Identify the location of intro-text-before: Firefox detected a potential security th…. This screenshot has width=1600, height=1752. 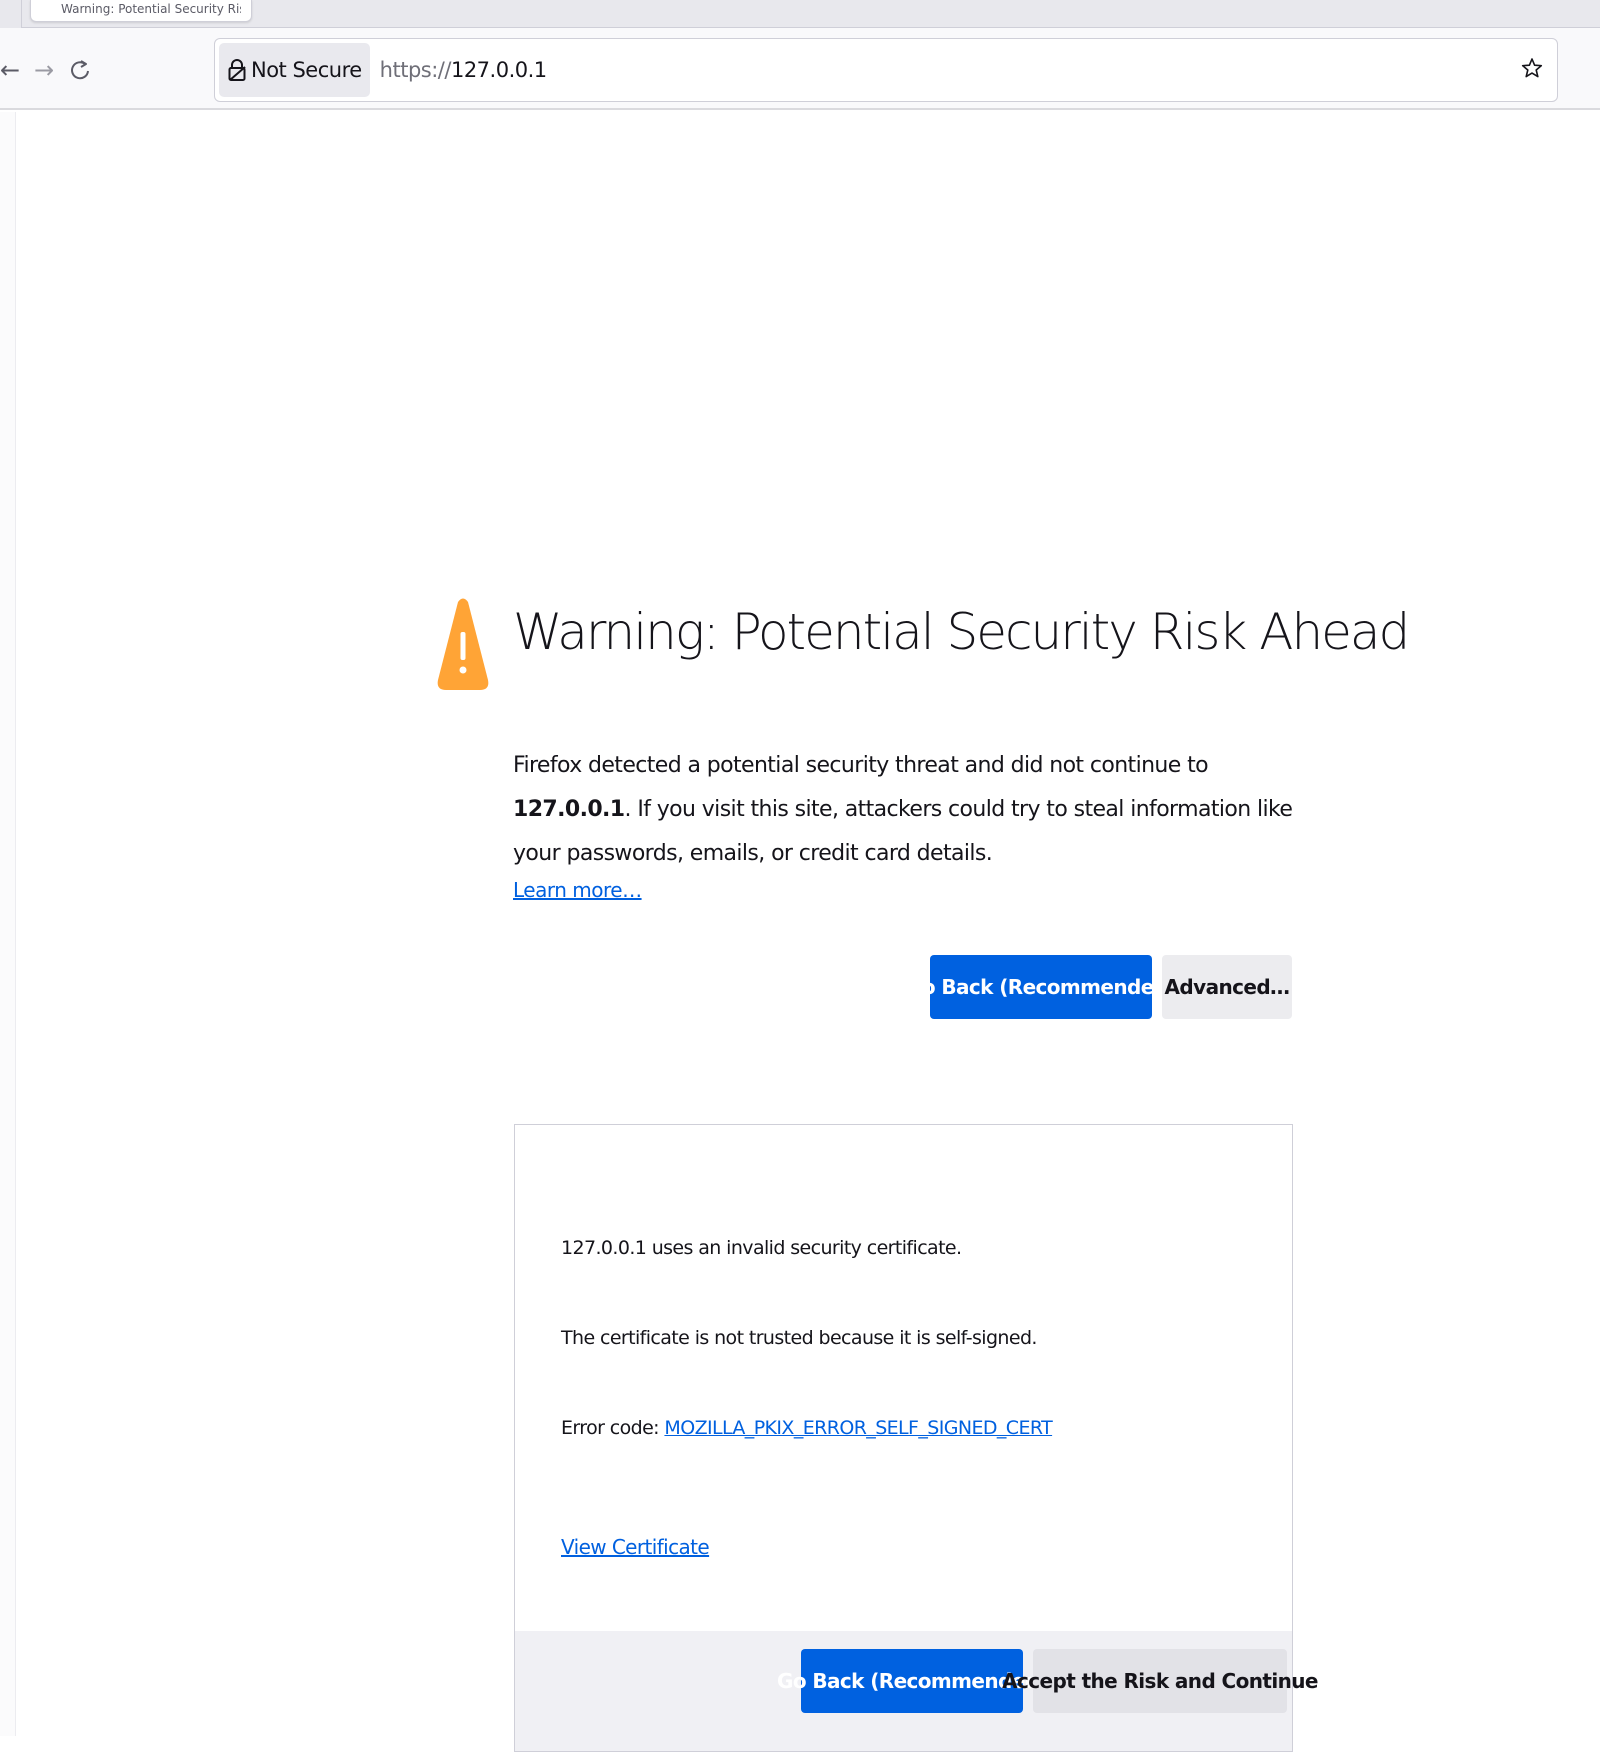
(861, 765).